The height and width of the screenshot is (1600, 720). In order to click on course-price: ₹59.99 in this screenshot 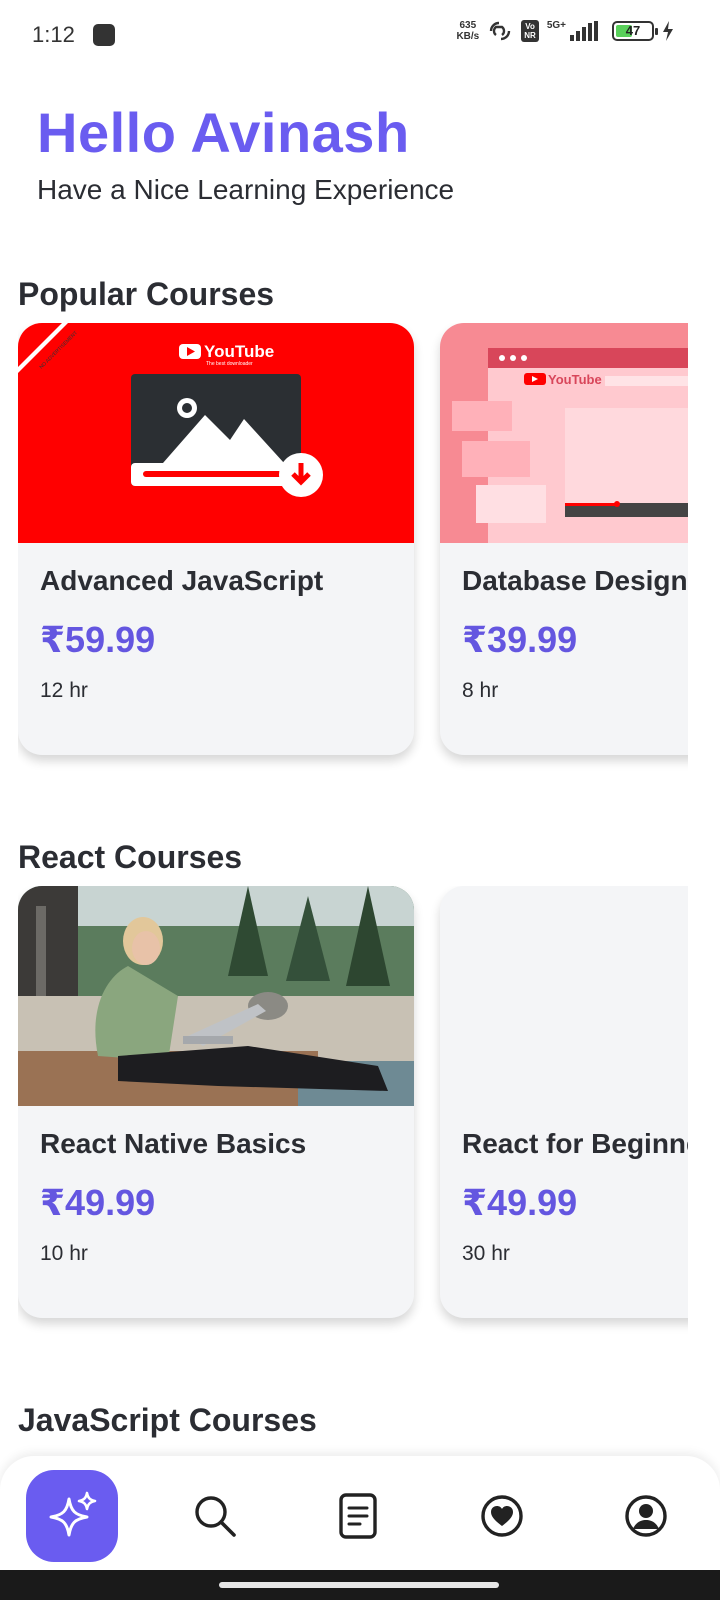, I will do `click(98, 639)`.